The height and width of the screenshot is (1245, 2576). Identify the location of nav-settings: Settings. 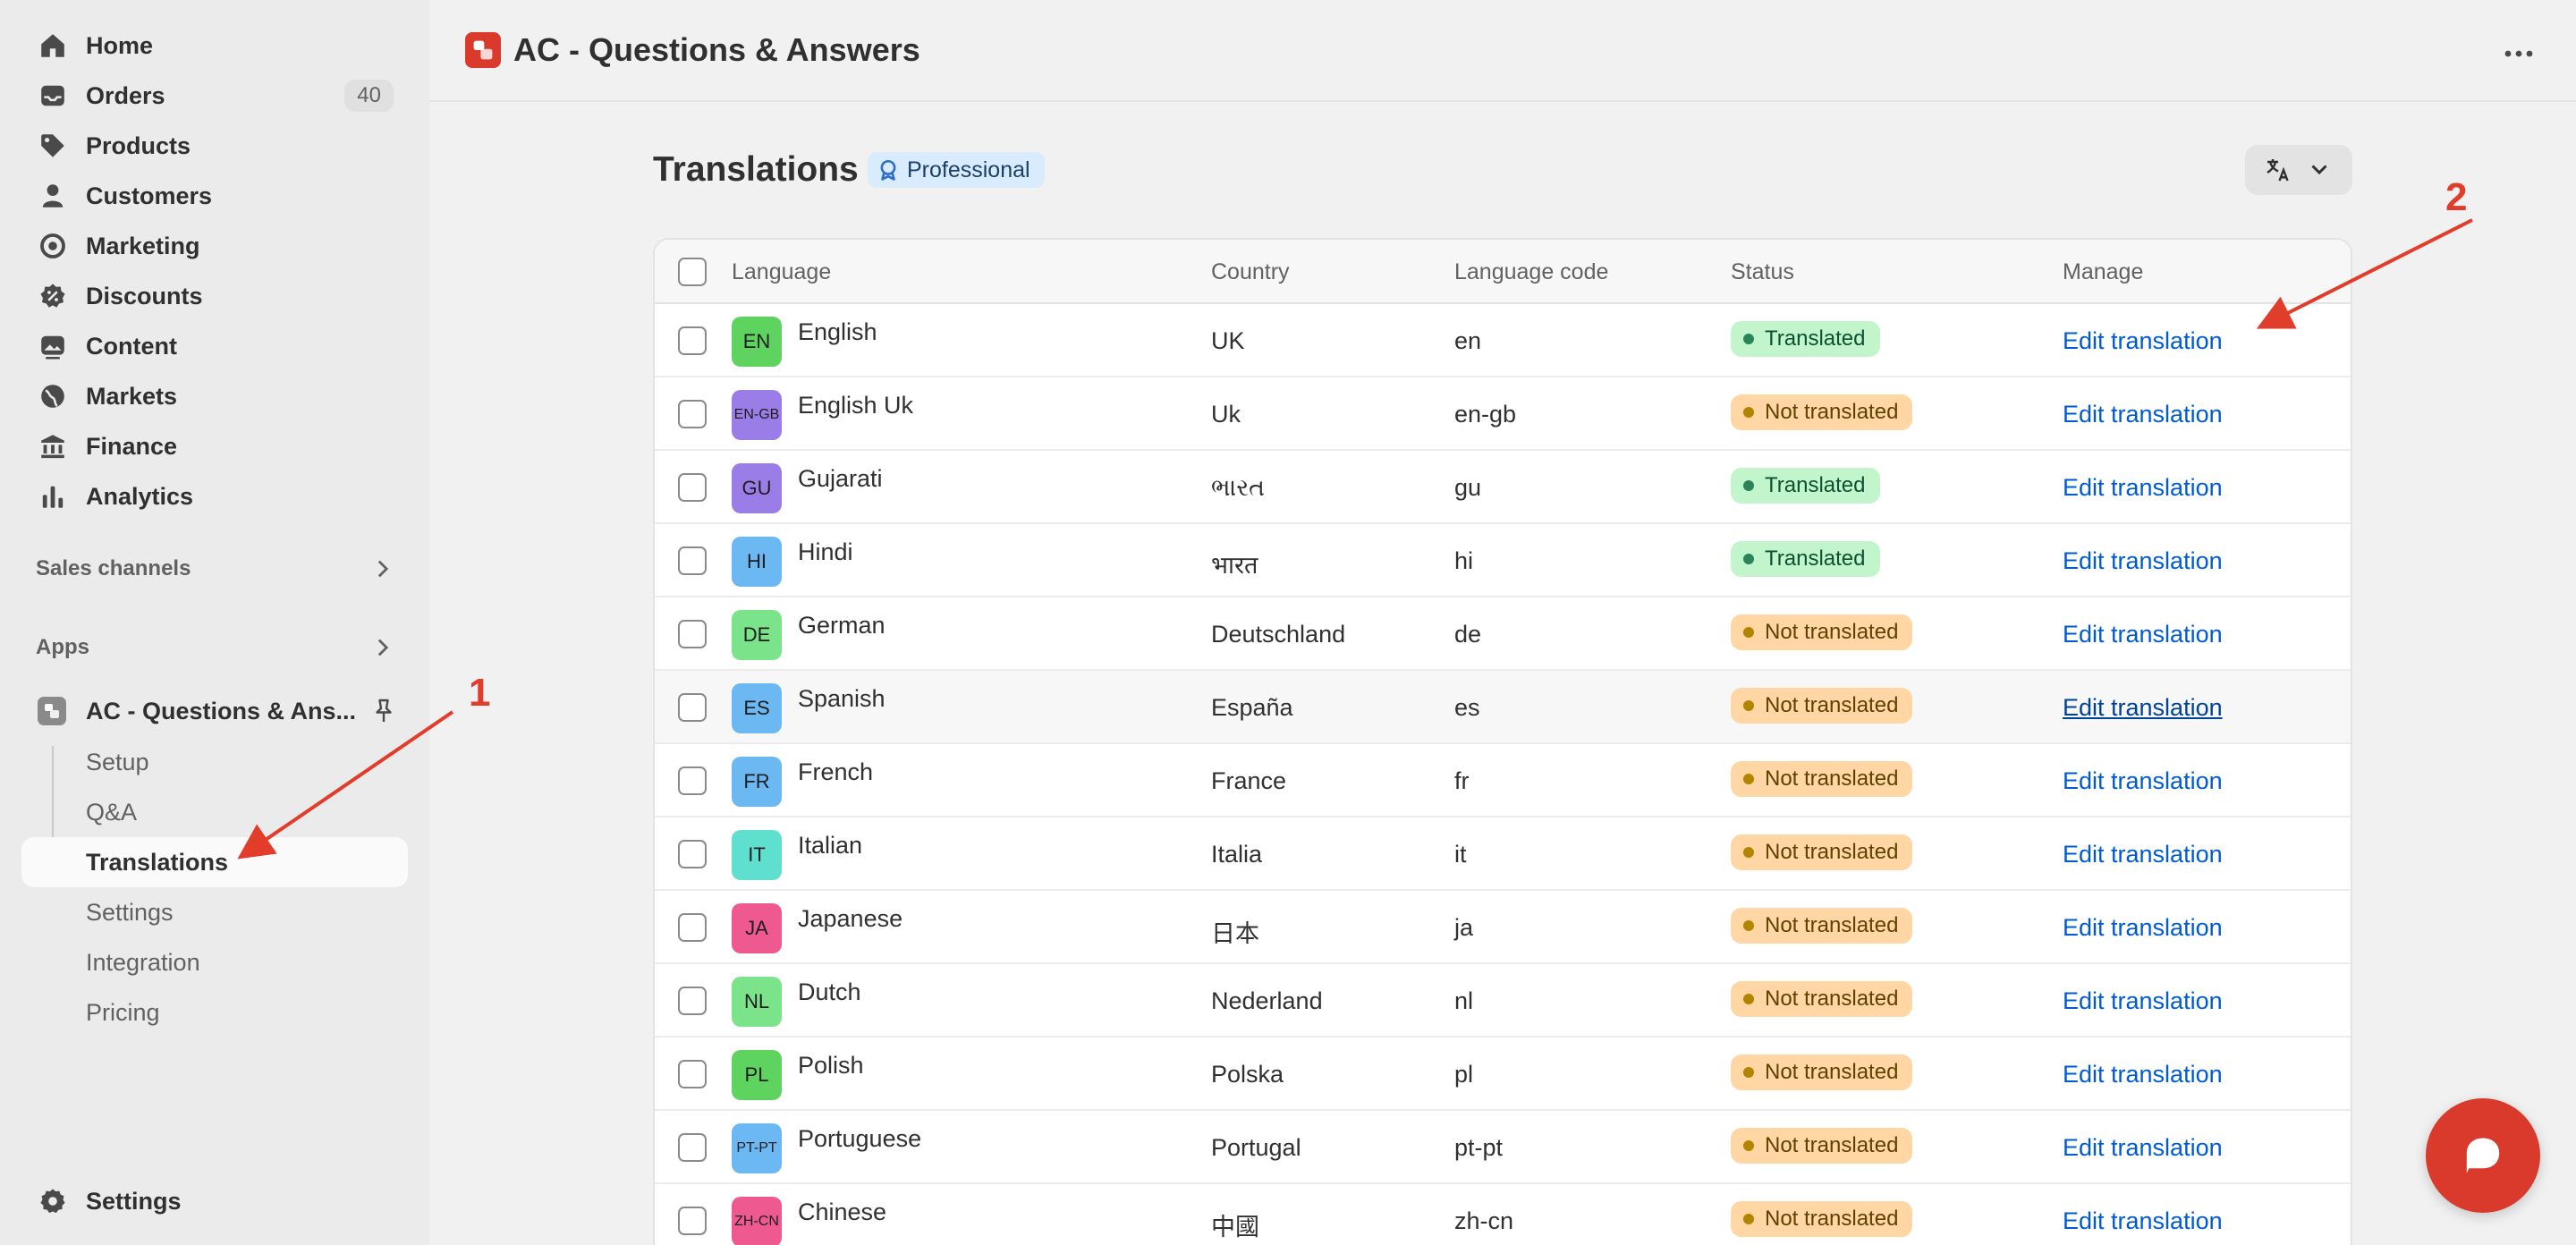
(211, 1201).